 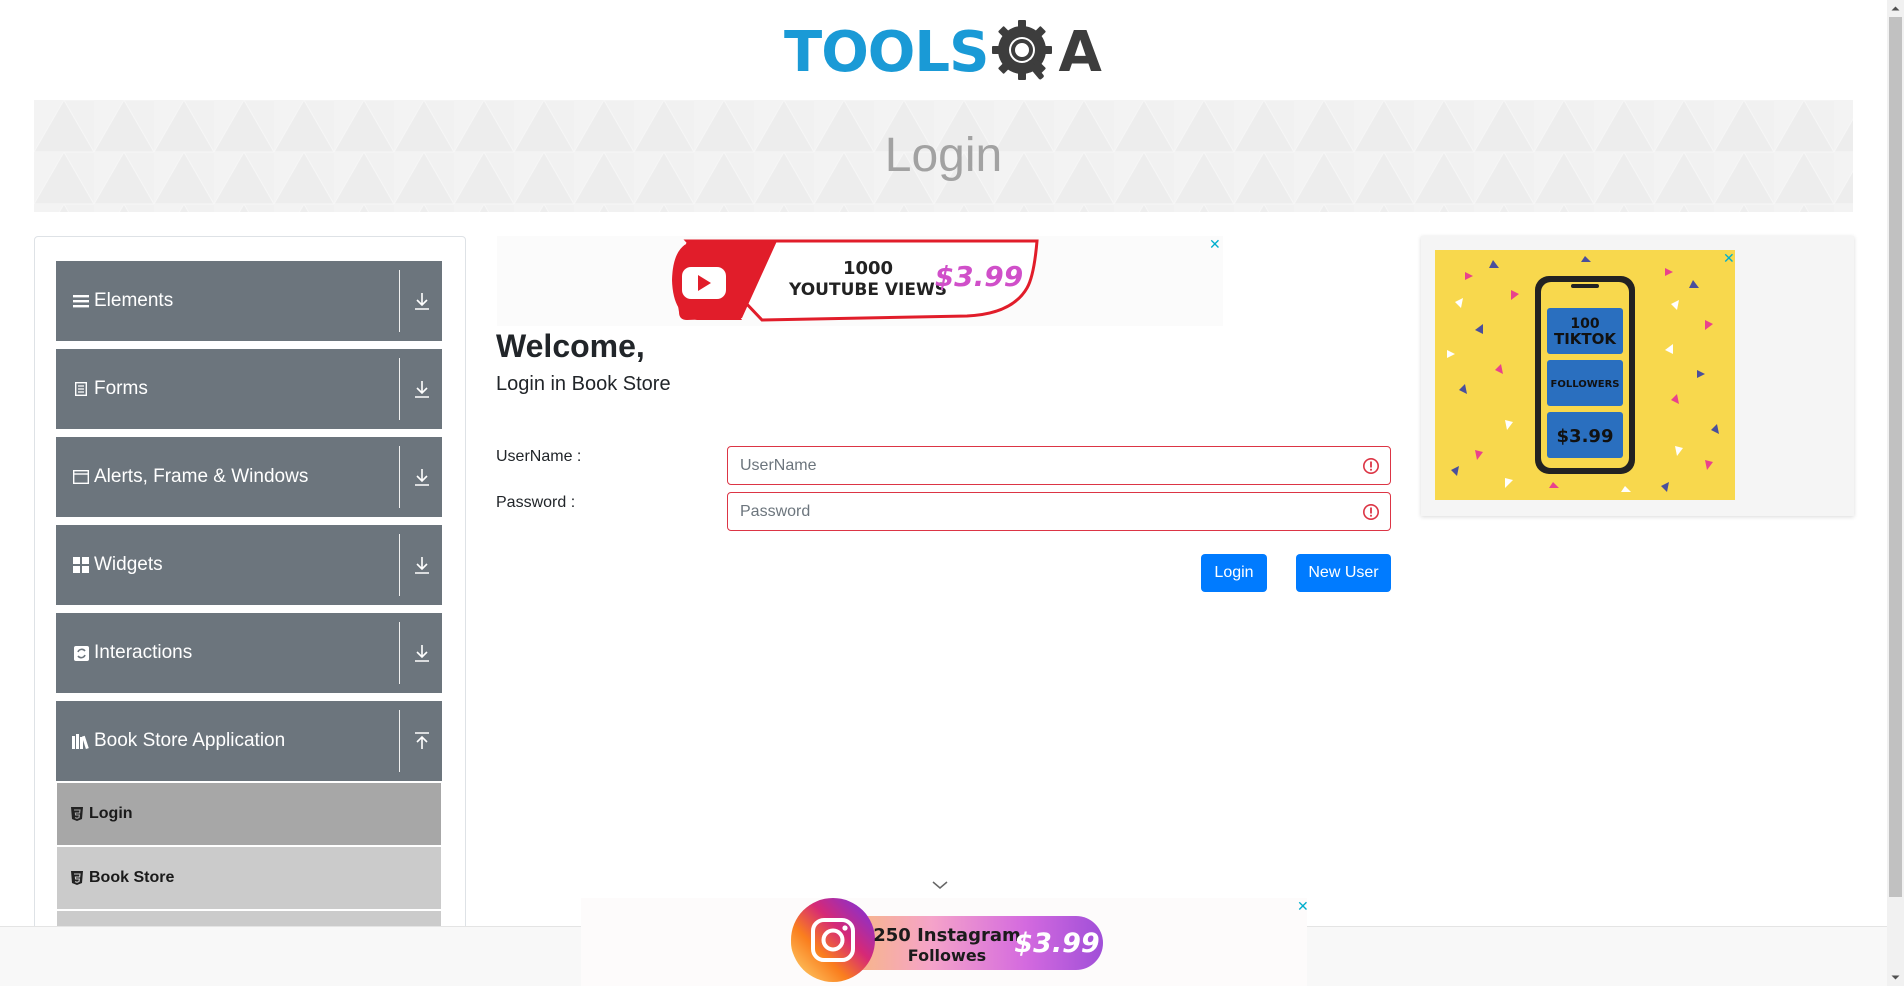 I want to click on sidebar-group-label: Book Store Application, so click(x=190, y=740).